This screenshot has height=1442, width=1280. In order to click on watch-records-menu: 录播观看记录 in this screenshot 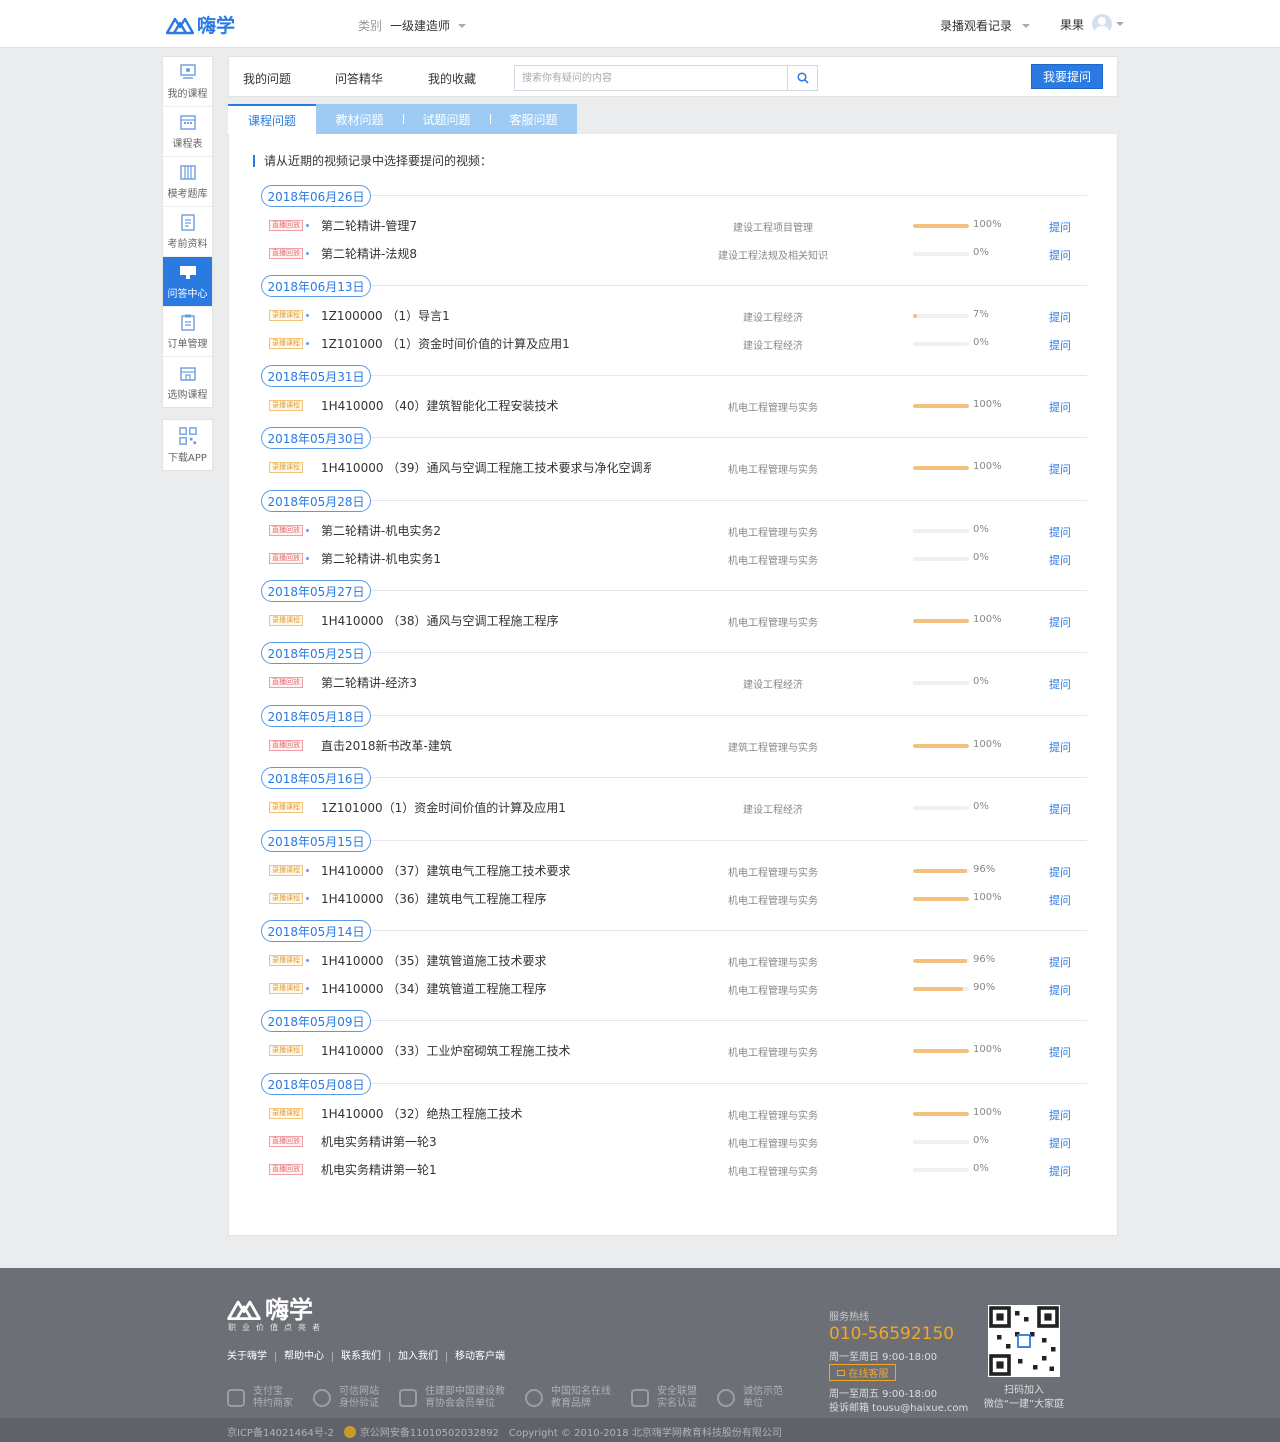, I will do `click(985, 25)`.